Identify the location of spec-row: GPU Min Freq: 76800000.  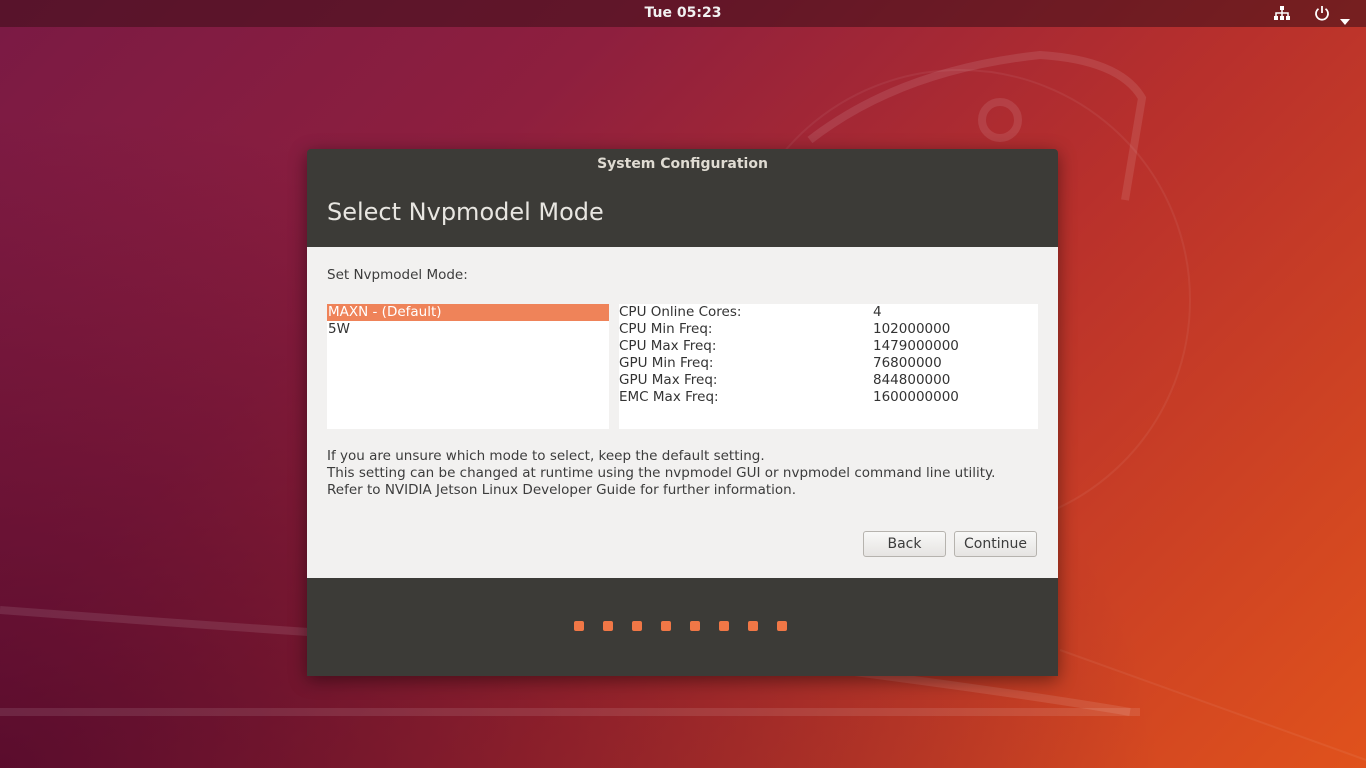
(828, 363).